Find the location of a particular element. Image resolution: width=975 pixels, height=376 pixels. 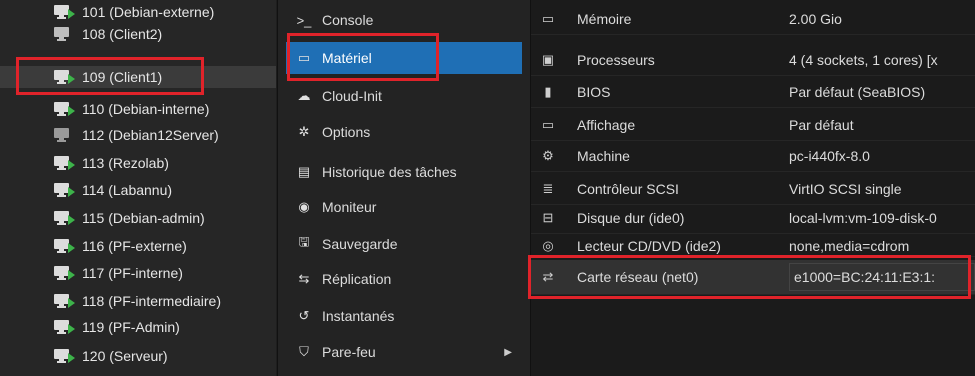

nav-item-label: Options is located at coordinates (346, 132).